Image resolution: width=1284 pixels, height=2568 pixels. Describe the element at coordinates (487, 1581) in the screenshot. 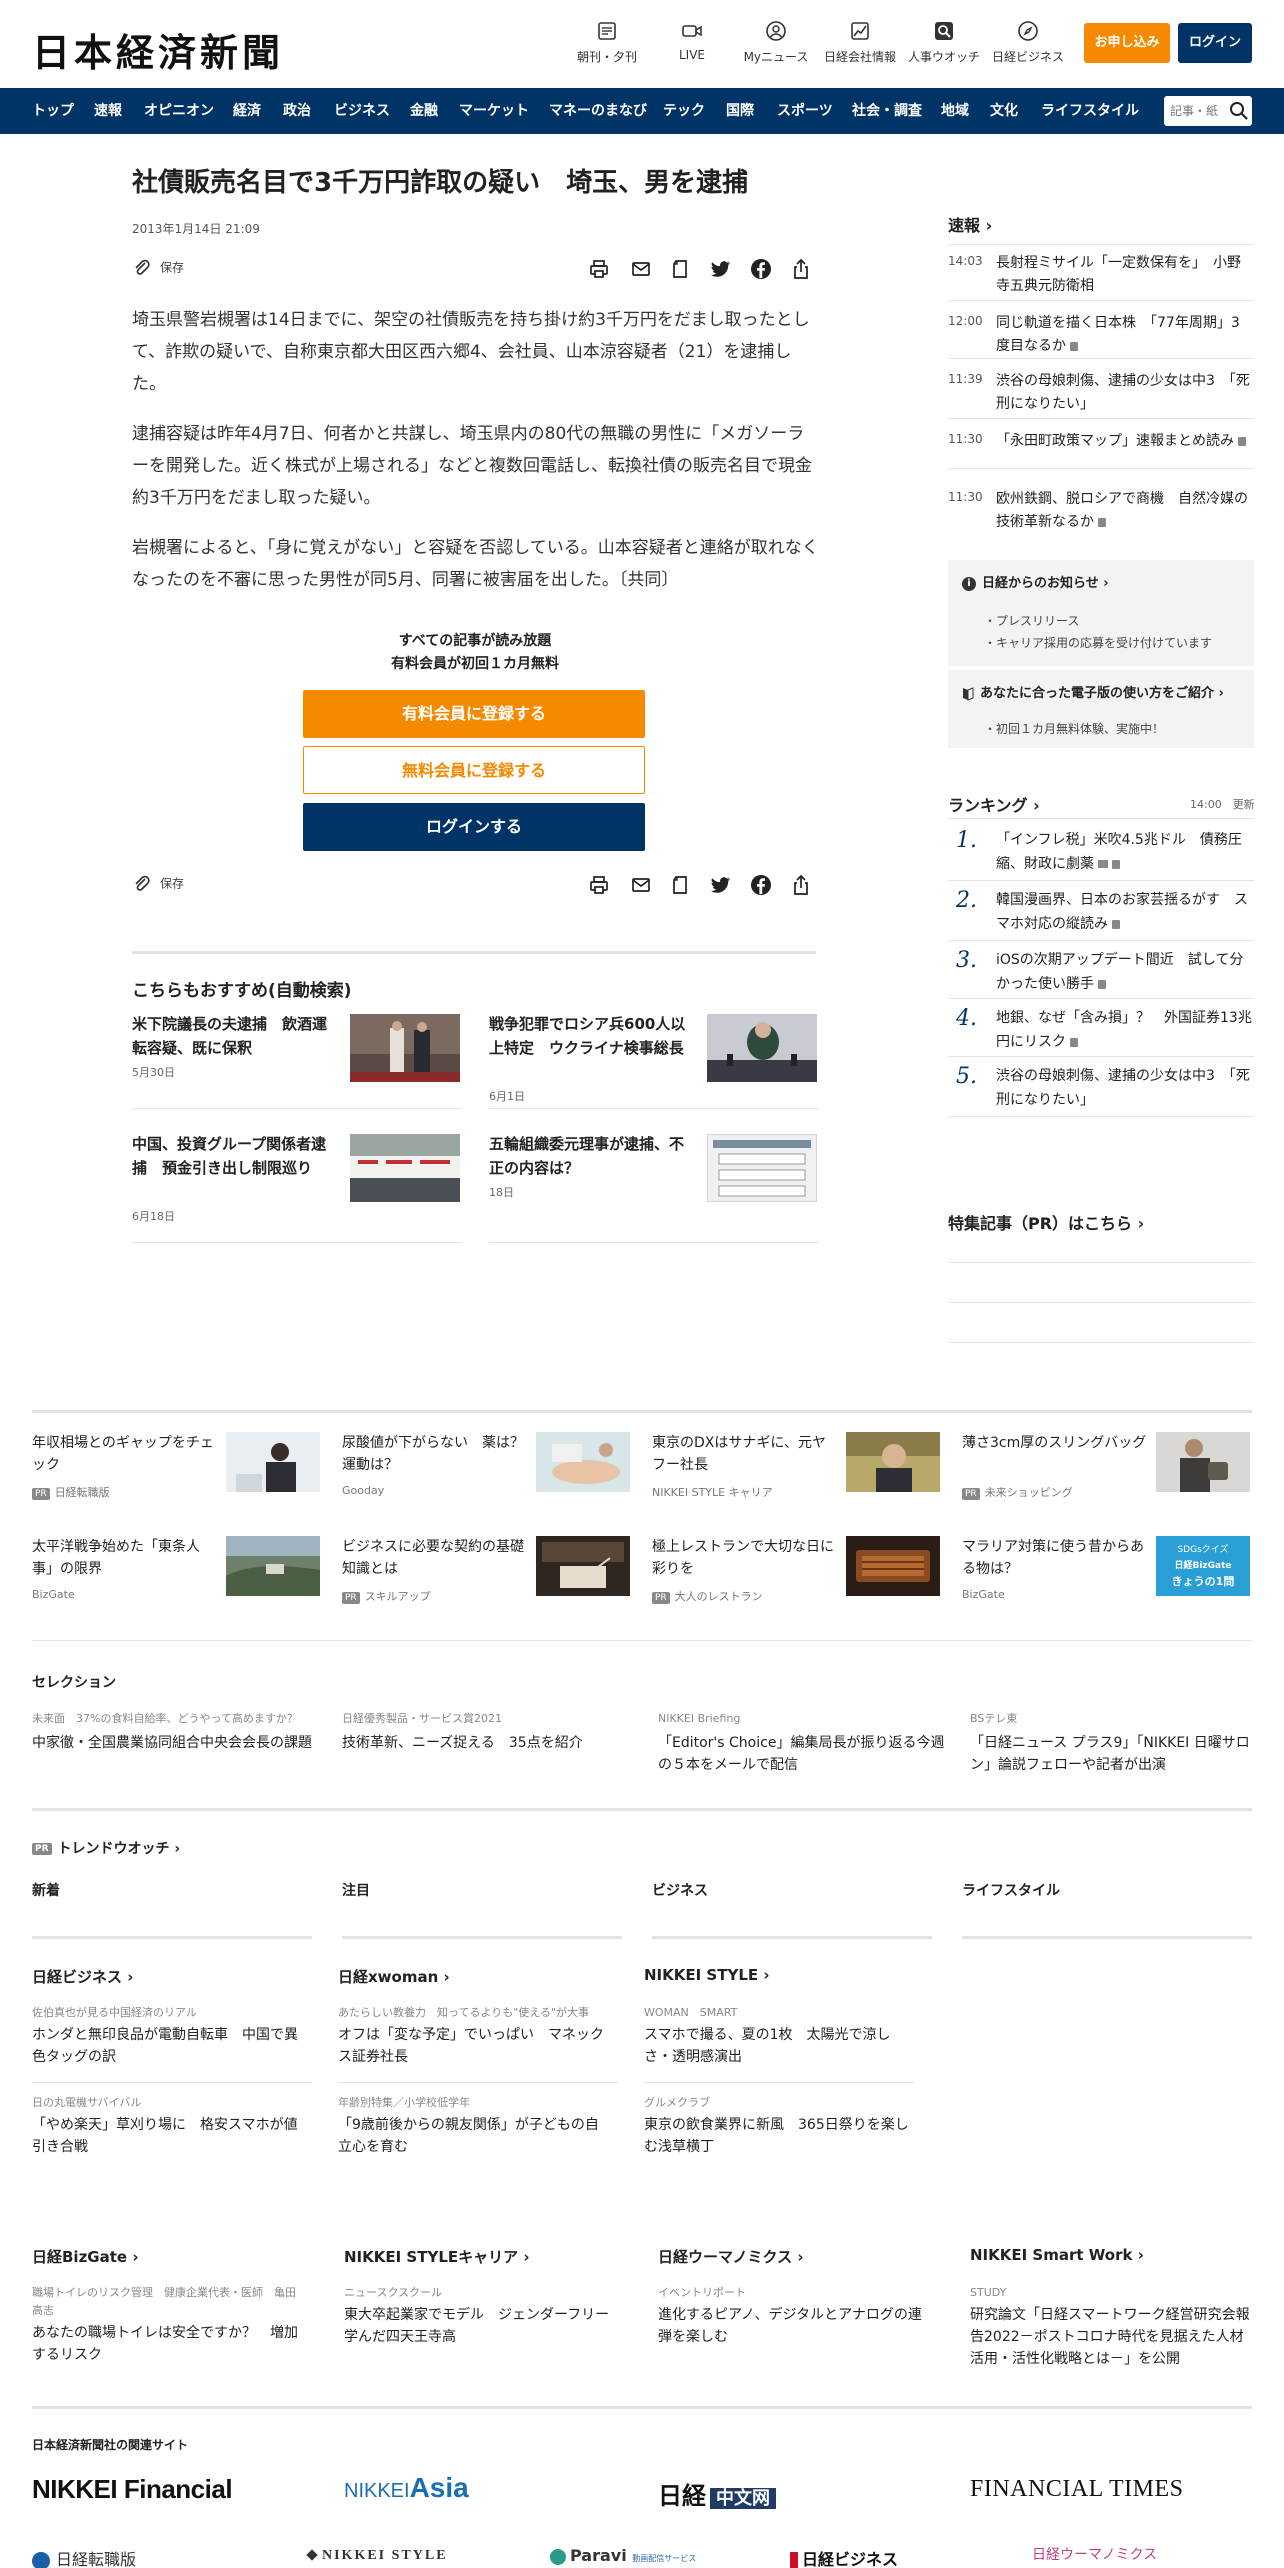

I see `ad-item: ビジネスに必要な契約の基礎知識とは PR スキルアップ` at that location.